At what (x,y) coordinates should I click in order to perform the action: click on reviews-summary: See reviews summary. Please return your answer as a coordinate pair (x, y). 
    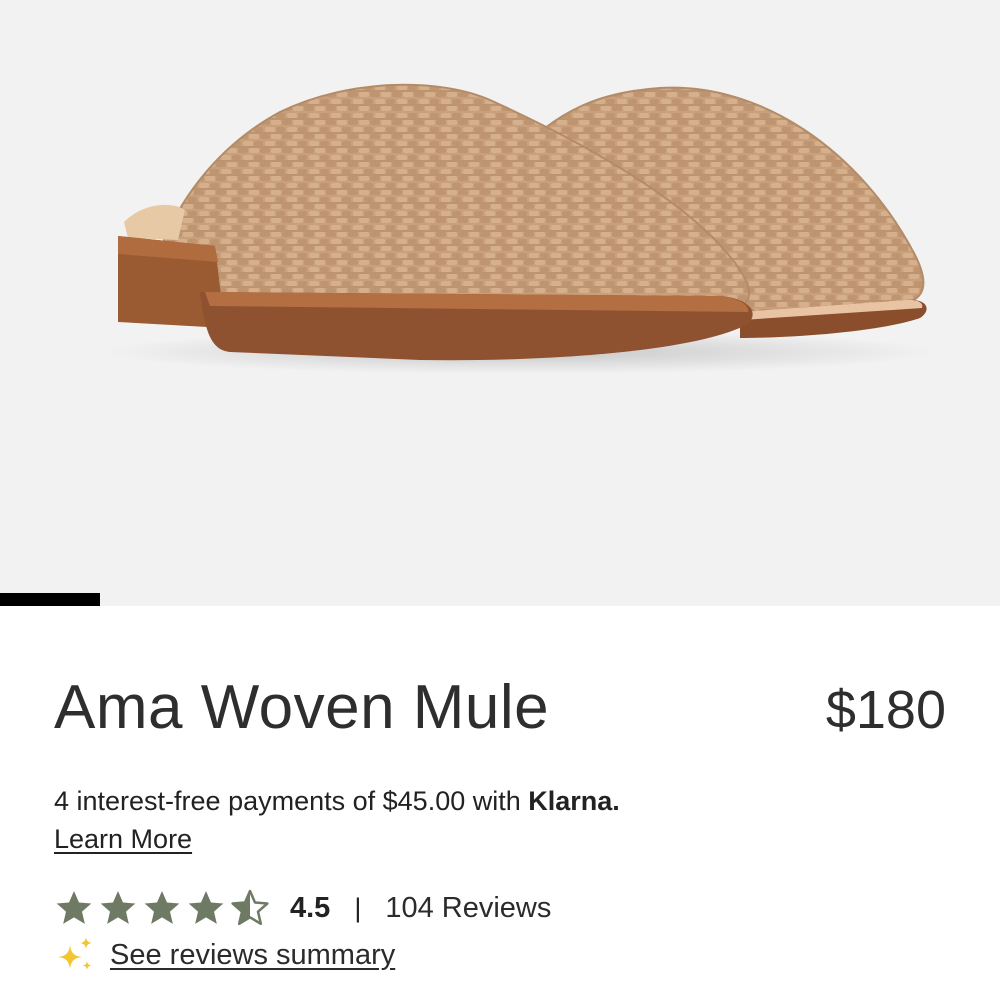
    Looking at the image, I should click on (224, 955).